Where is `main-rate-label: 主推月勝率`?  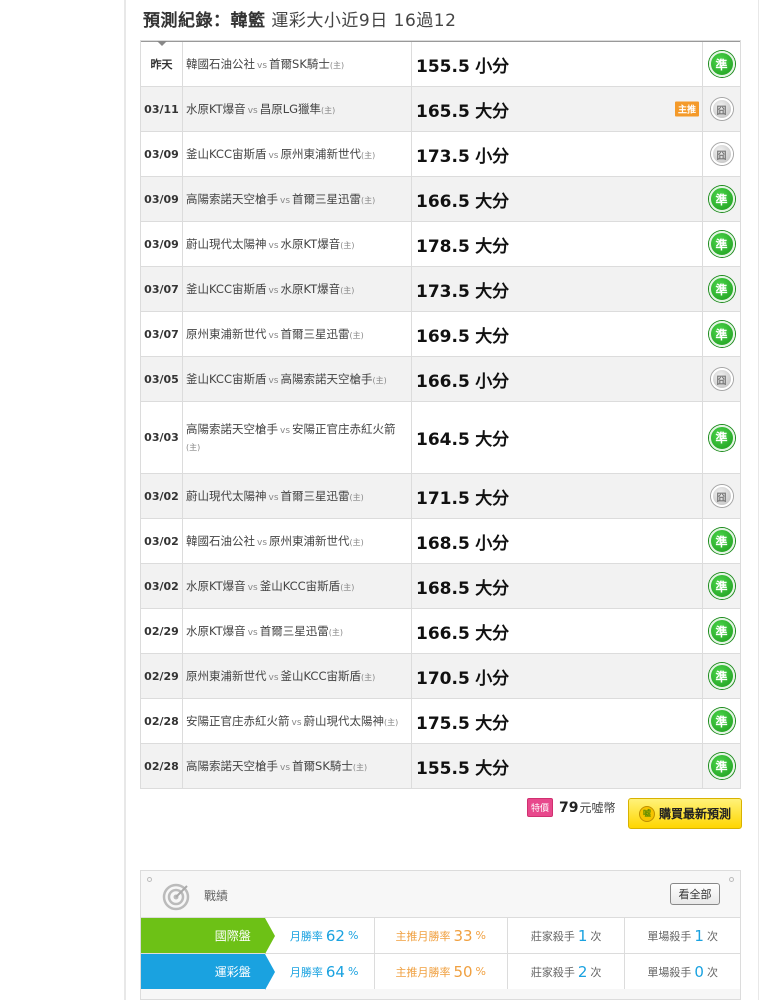 main-rate-label: 主推月勝率 is located at coordinates (423, 936).